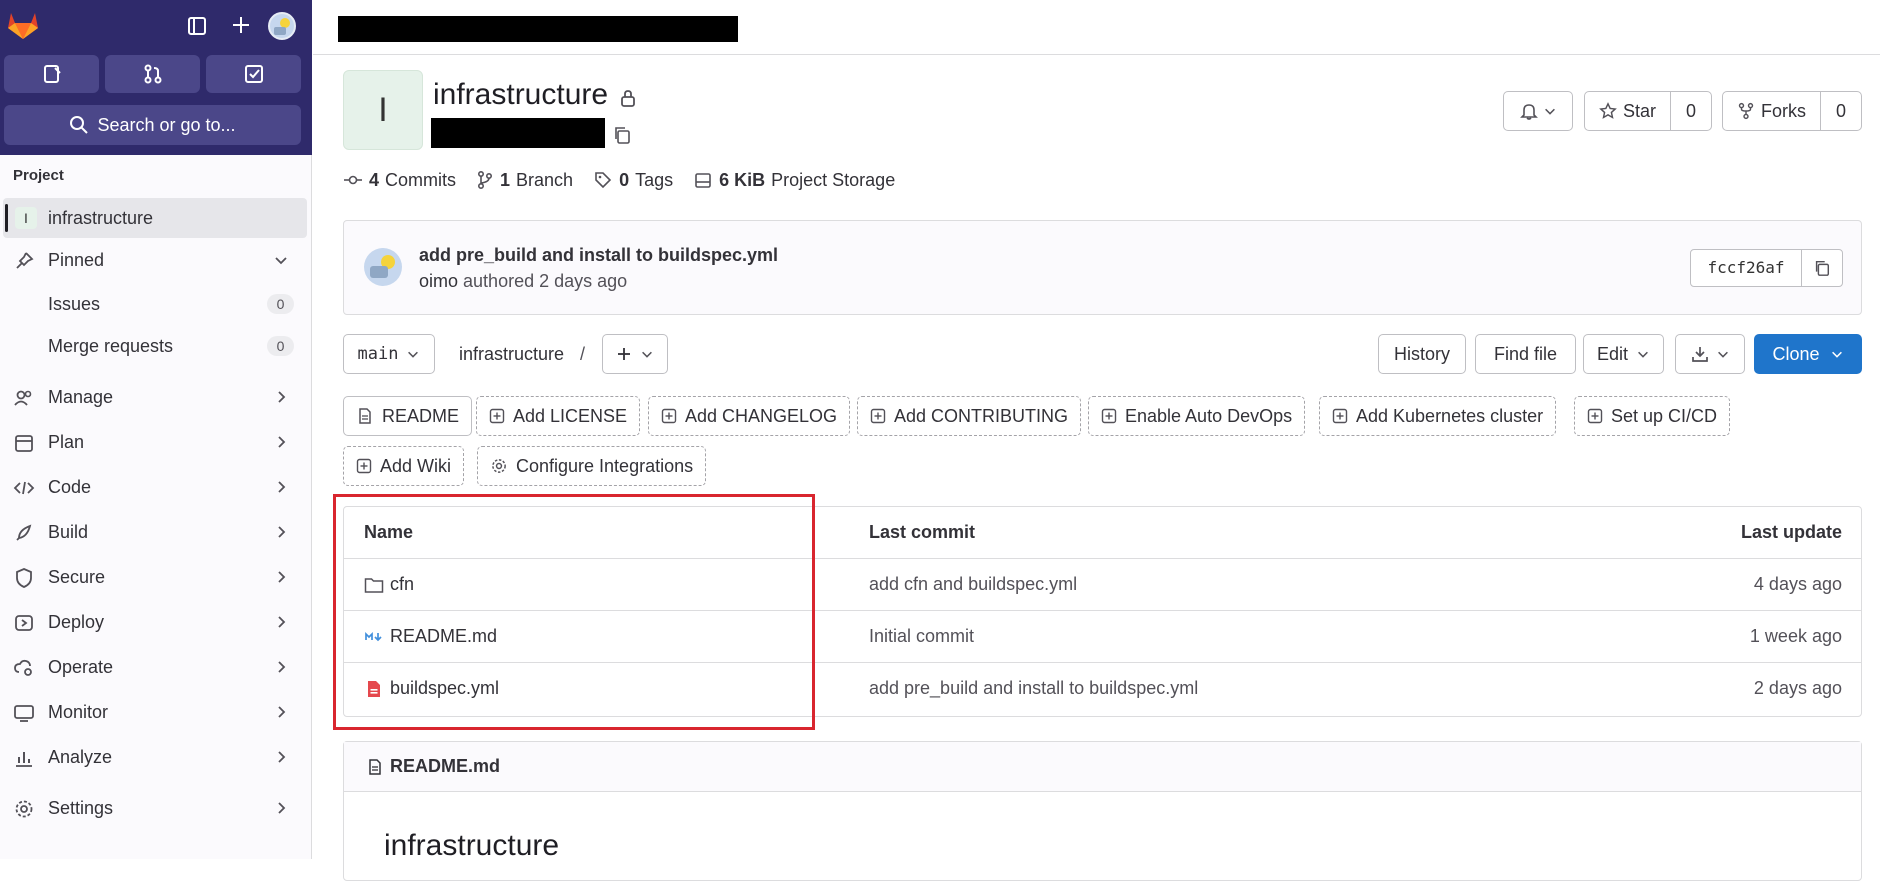  Describe the element at coordinates (197, 26) in the screenshot. I see `toggle-sidebar-icon` at that location.